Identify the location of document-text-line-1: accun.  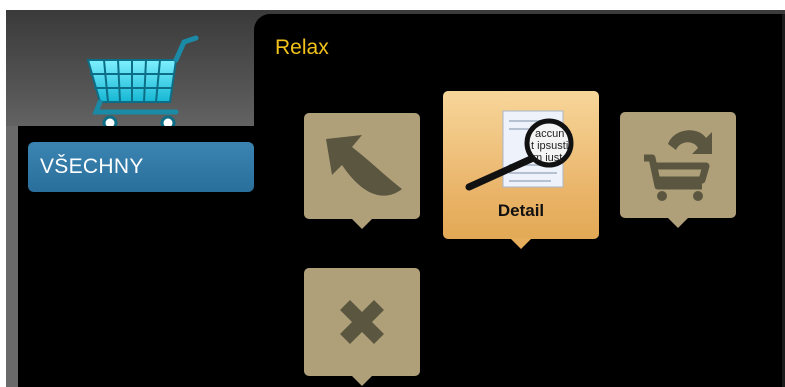
(549, 134).